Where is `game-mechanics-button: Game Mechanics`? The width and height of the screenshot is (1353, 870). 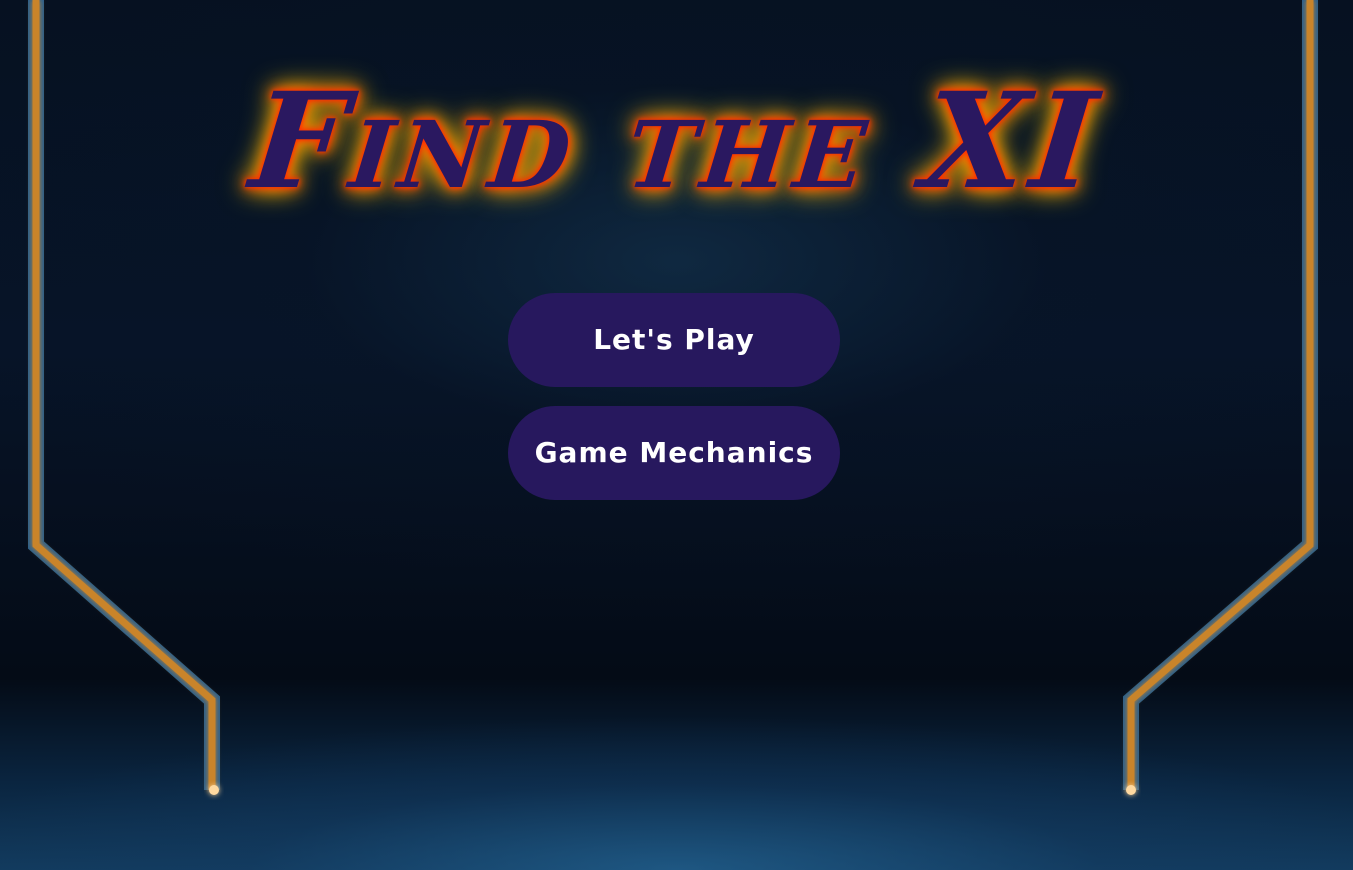 game-mechanics-button: Game Mechanics is located at coordinates (674, 453).